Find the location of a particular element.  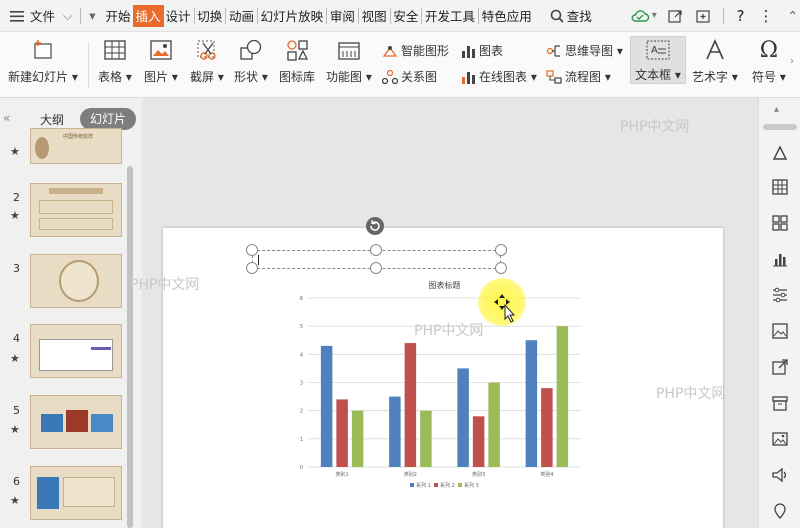

art-text-label: 艺术字 ▾ is located at coordinates (715, 77).